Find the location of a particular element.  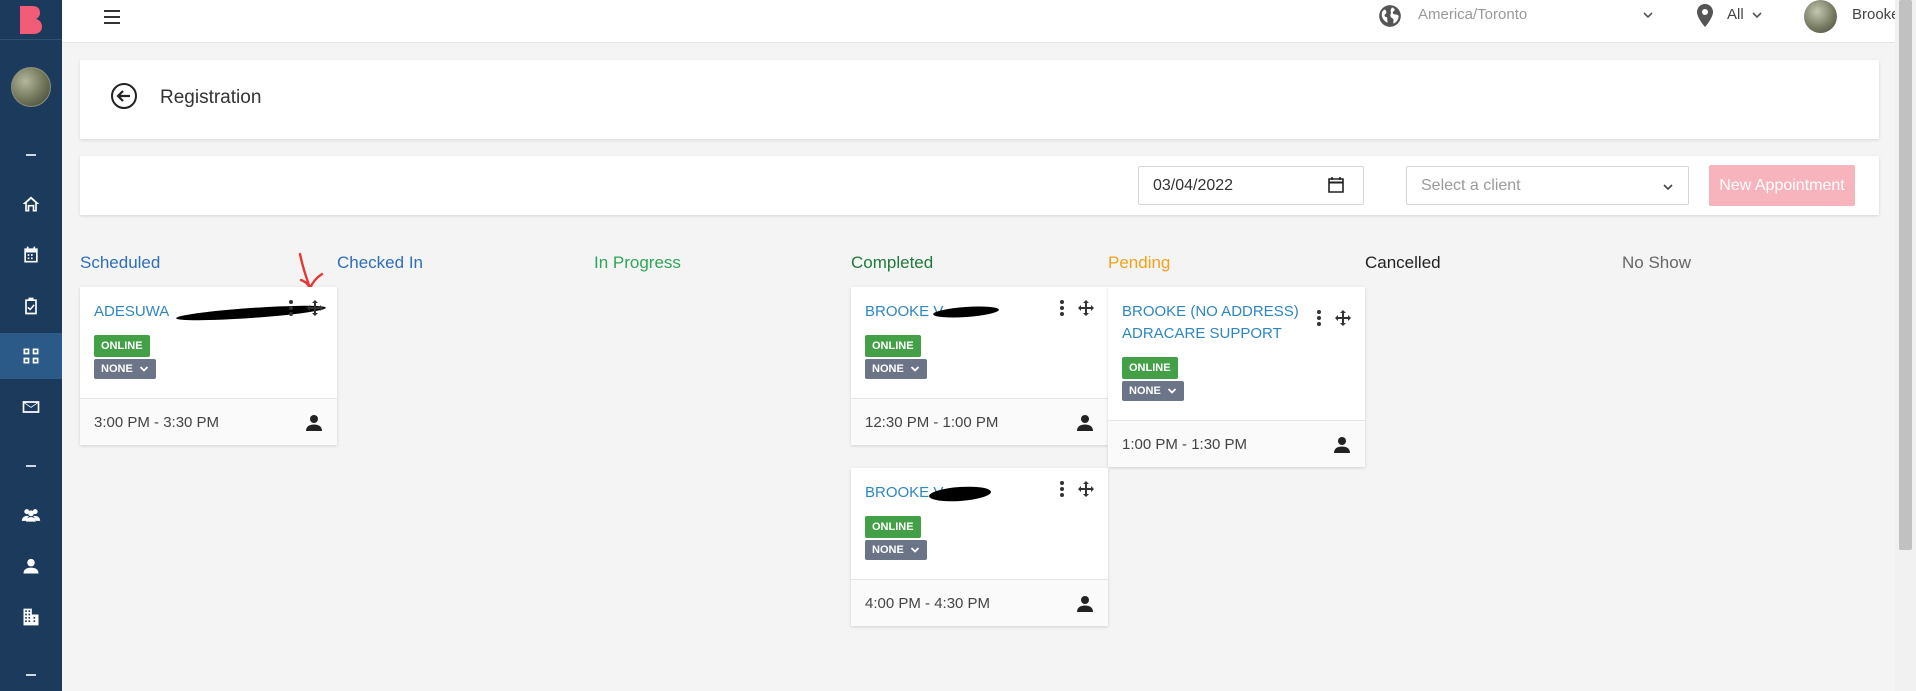

page-scrollbar is located at coordinates (1905, 345).